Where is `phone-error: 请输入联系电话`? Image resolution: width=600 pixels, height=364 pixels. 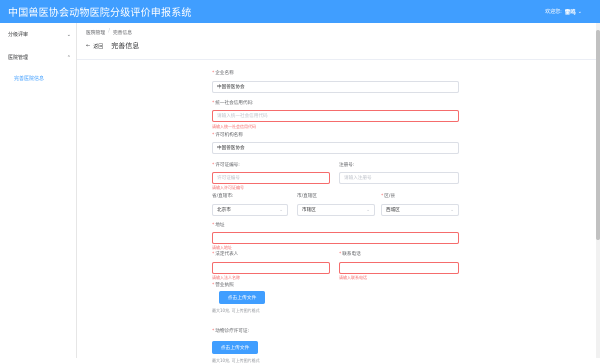
phone-error: 请输入联系电话 is located at coordinates (353, 277).